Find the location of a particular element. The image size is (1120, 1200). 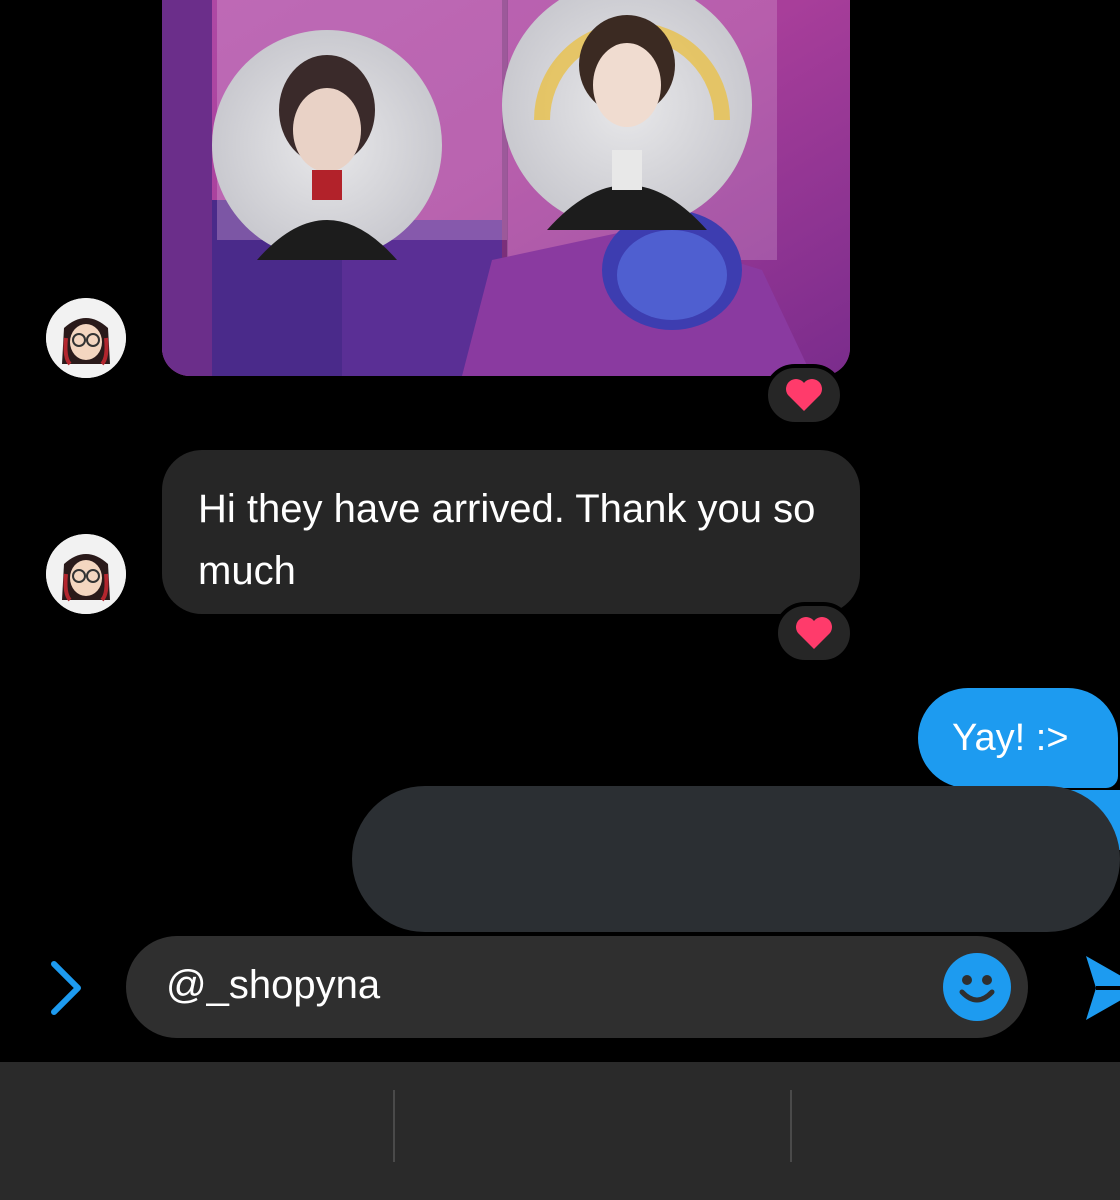

incoming-message: Hi they have arrived. Thank you so much is located at coordinates (511, 532).